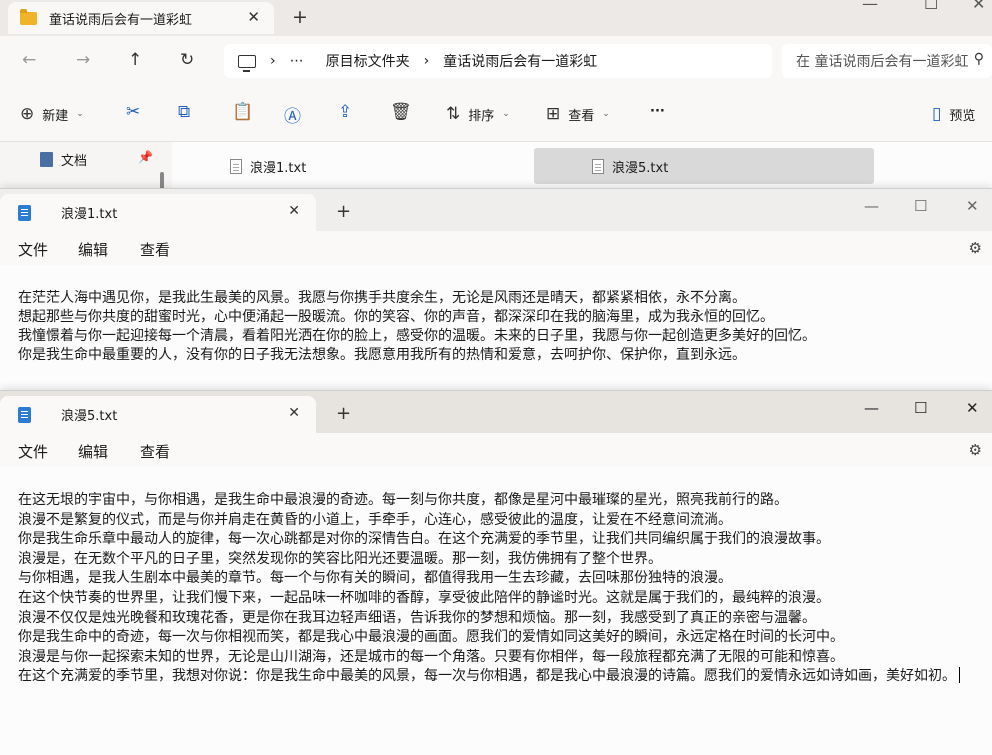 The width and height of the screenshot is (992, 755). Describe the element at coordinates (121, 20) in the screenshot. I see `explorer-tab-title: 童话说雨后会有一道彩虹` at that location.